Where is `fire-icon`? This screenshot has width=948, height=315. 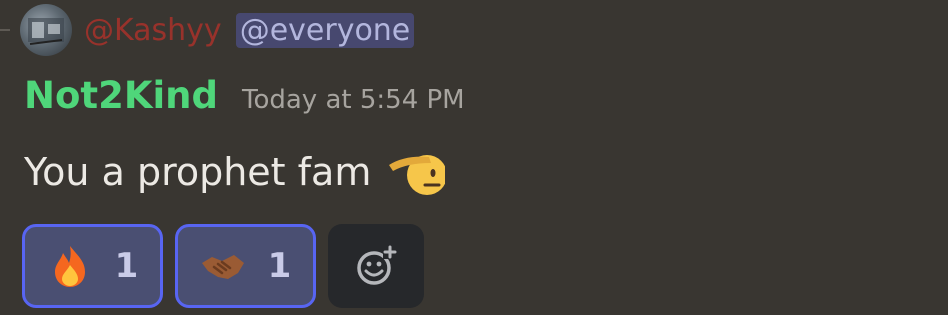 fire-icon is located at coordinates (69, 266).